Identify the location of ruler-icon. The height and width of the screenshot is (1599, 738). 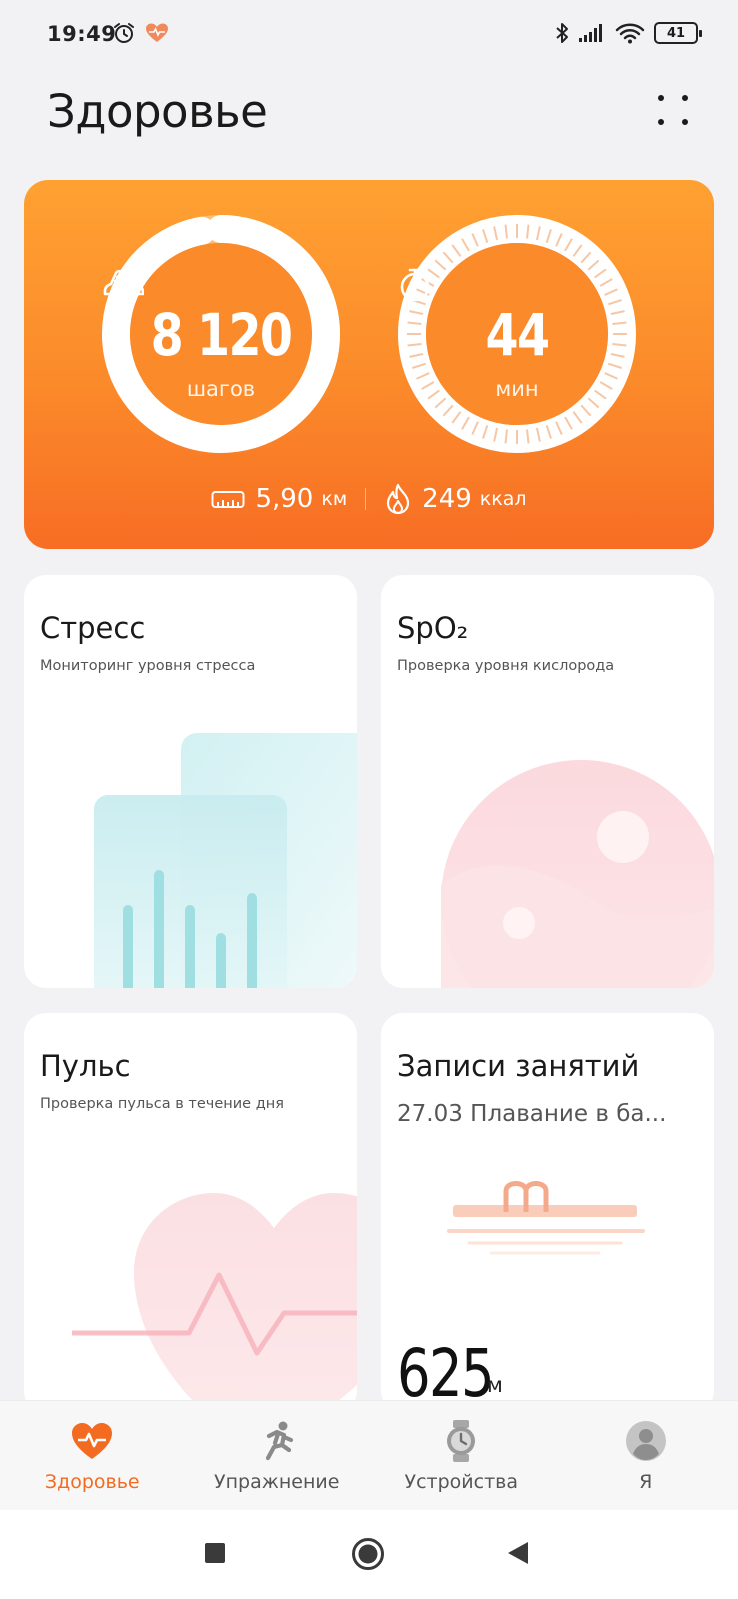
(228, 499).